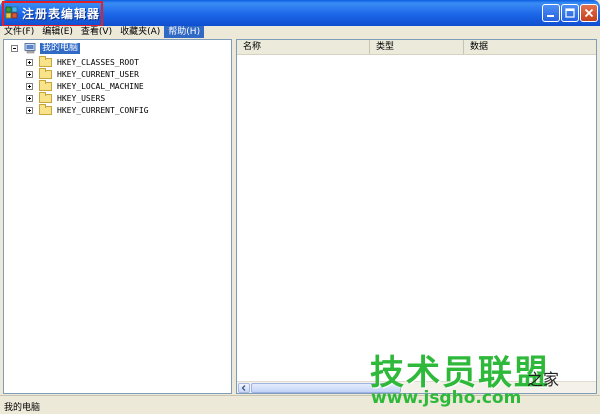  Describe the element at coordinates (543, 379) in the screenshot. I see `watermark-side-text: 之家` at that location.